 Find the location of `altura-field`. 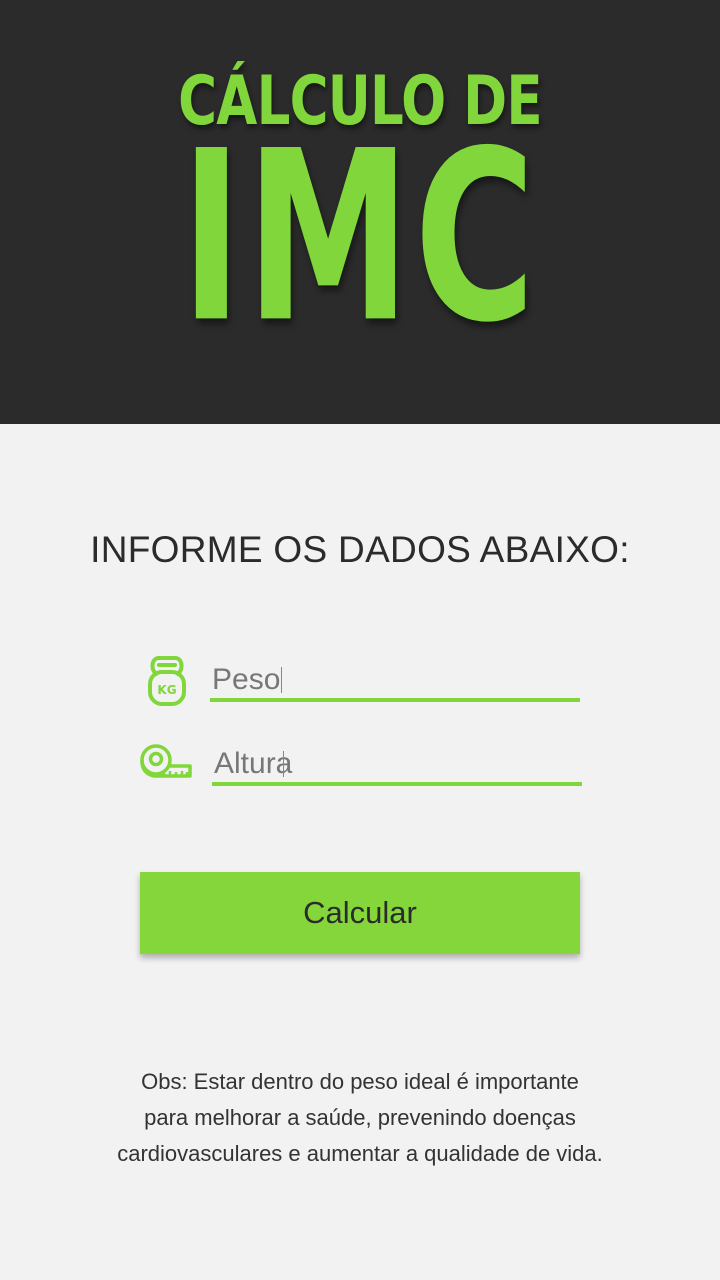

altura-field is located at coordinates (362, 764).